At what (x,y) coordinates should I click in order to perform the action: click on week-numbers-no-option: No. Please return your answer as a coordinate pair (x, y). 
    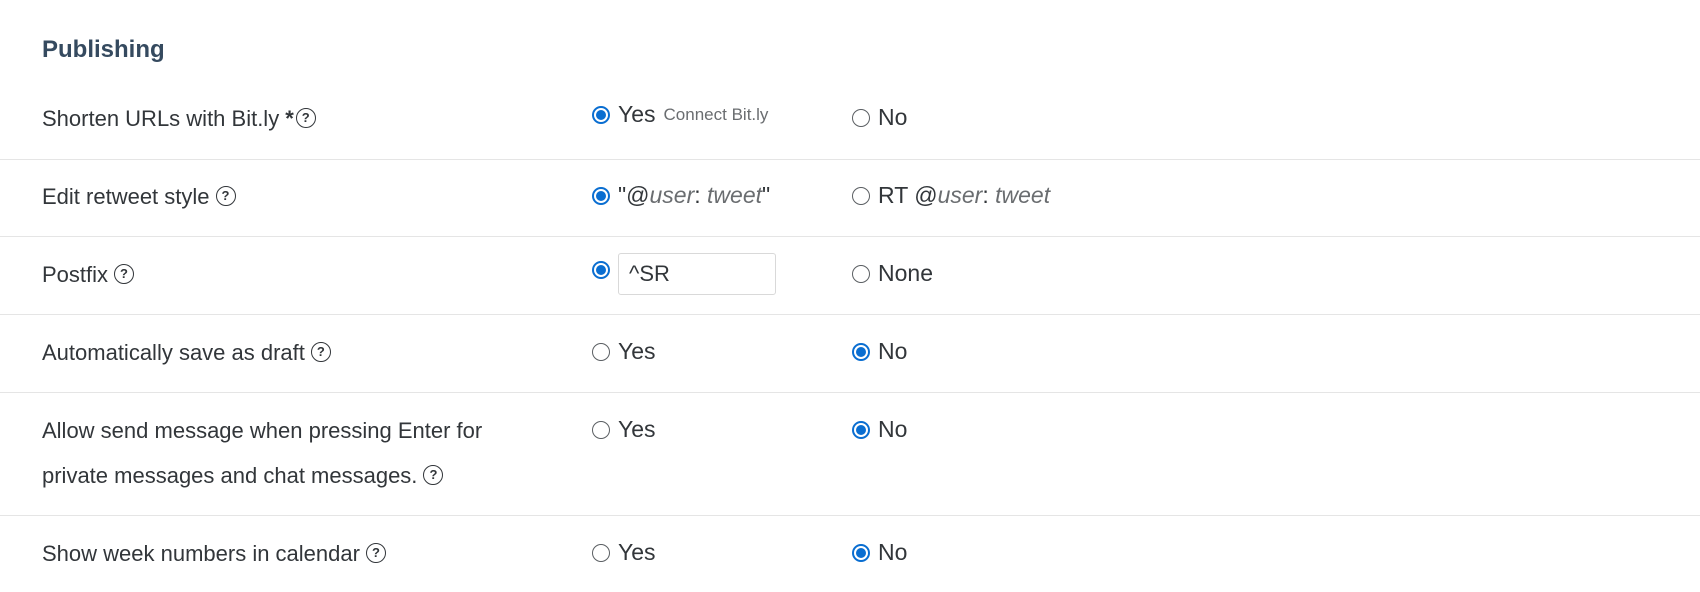
    Looking at the image, I should click on (879, 552).